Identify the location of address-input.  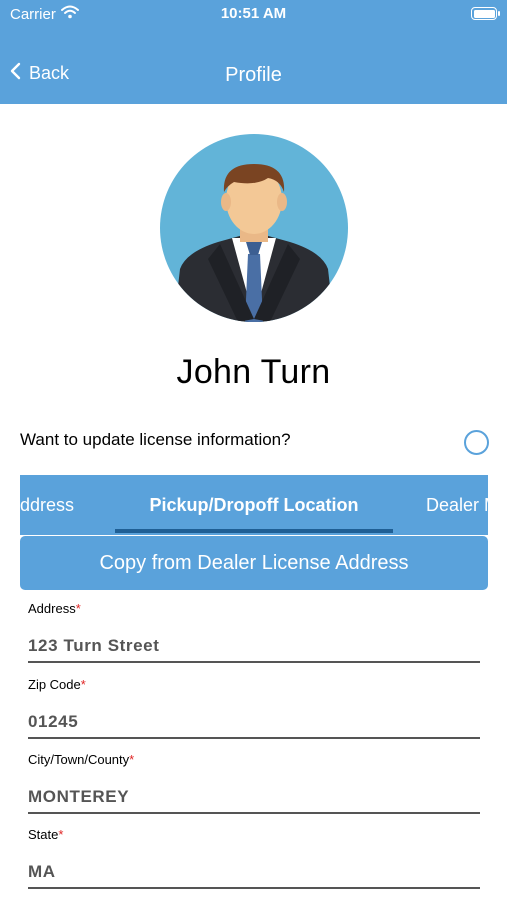
(254, 648).